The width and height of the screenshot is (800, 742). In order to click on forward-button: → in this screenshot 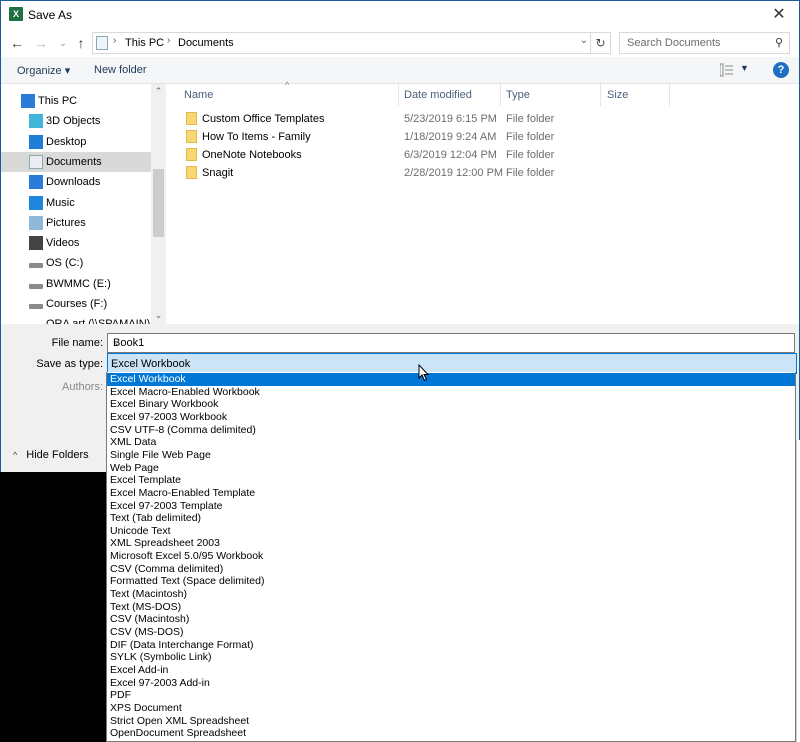, I will do `click(41, 43)`.